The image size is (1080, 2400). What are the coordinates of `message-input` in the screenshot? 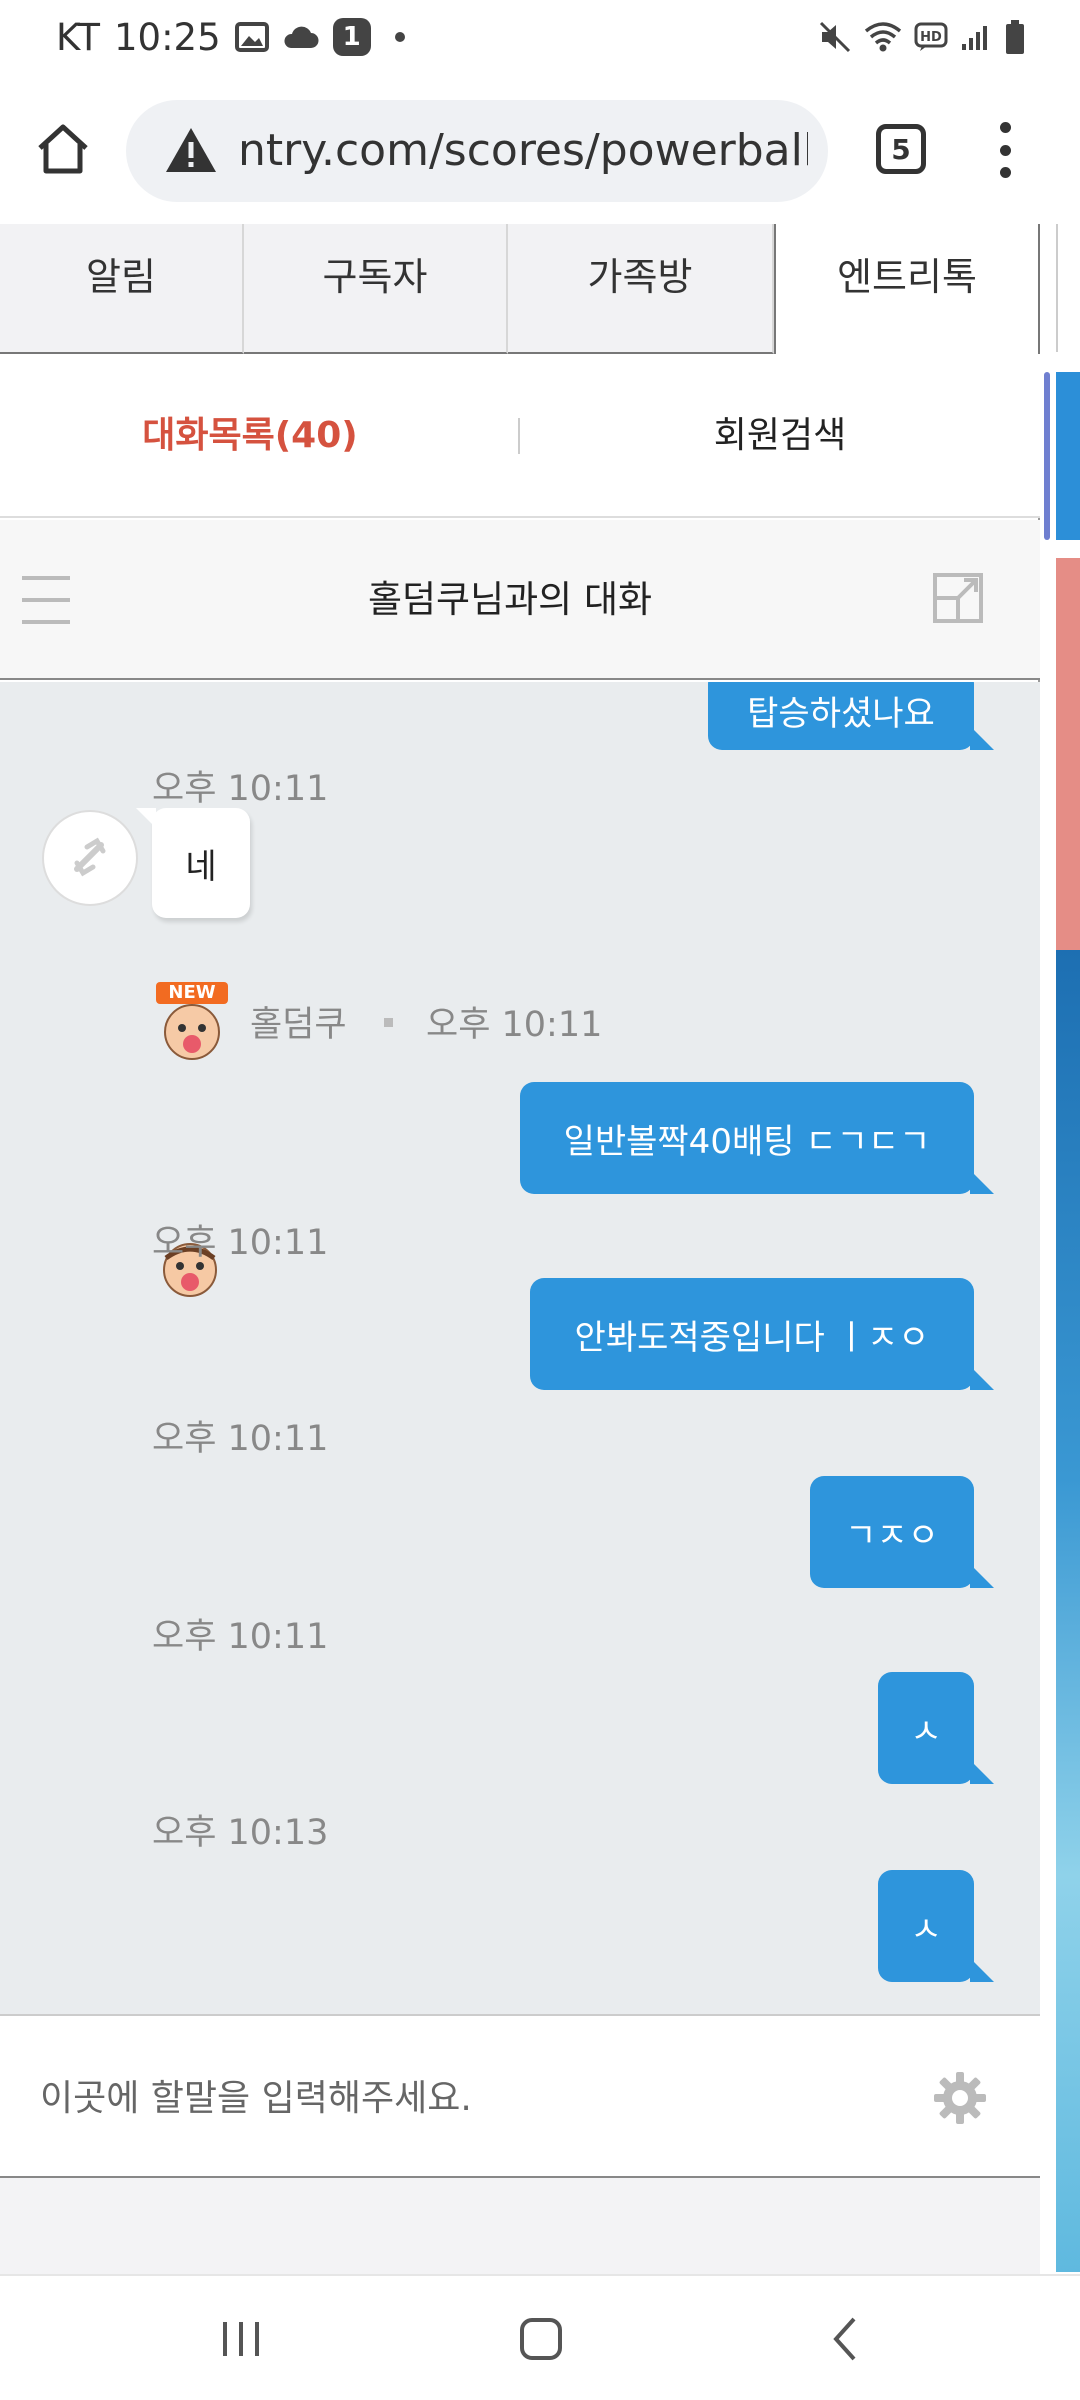 It's located at (470, 2098).